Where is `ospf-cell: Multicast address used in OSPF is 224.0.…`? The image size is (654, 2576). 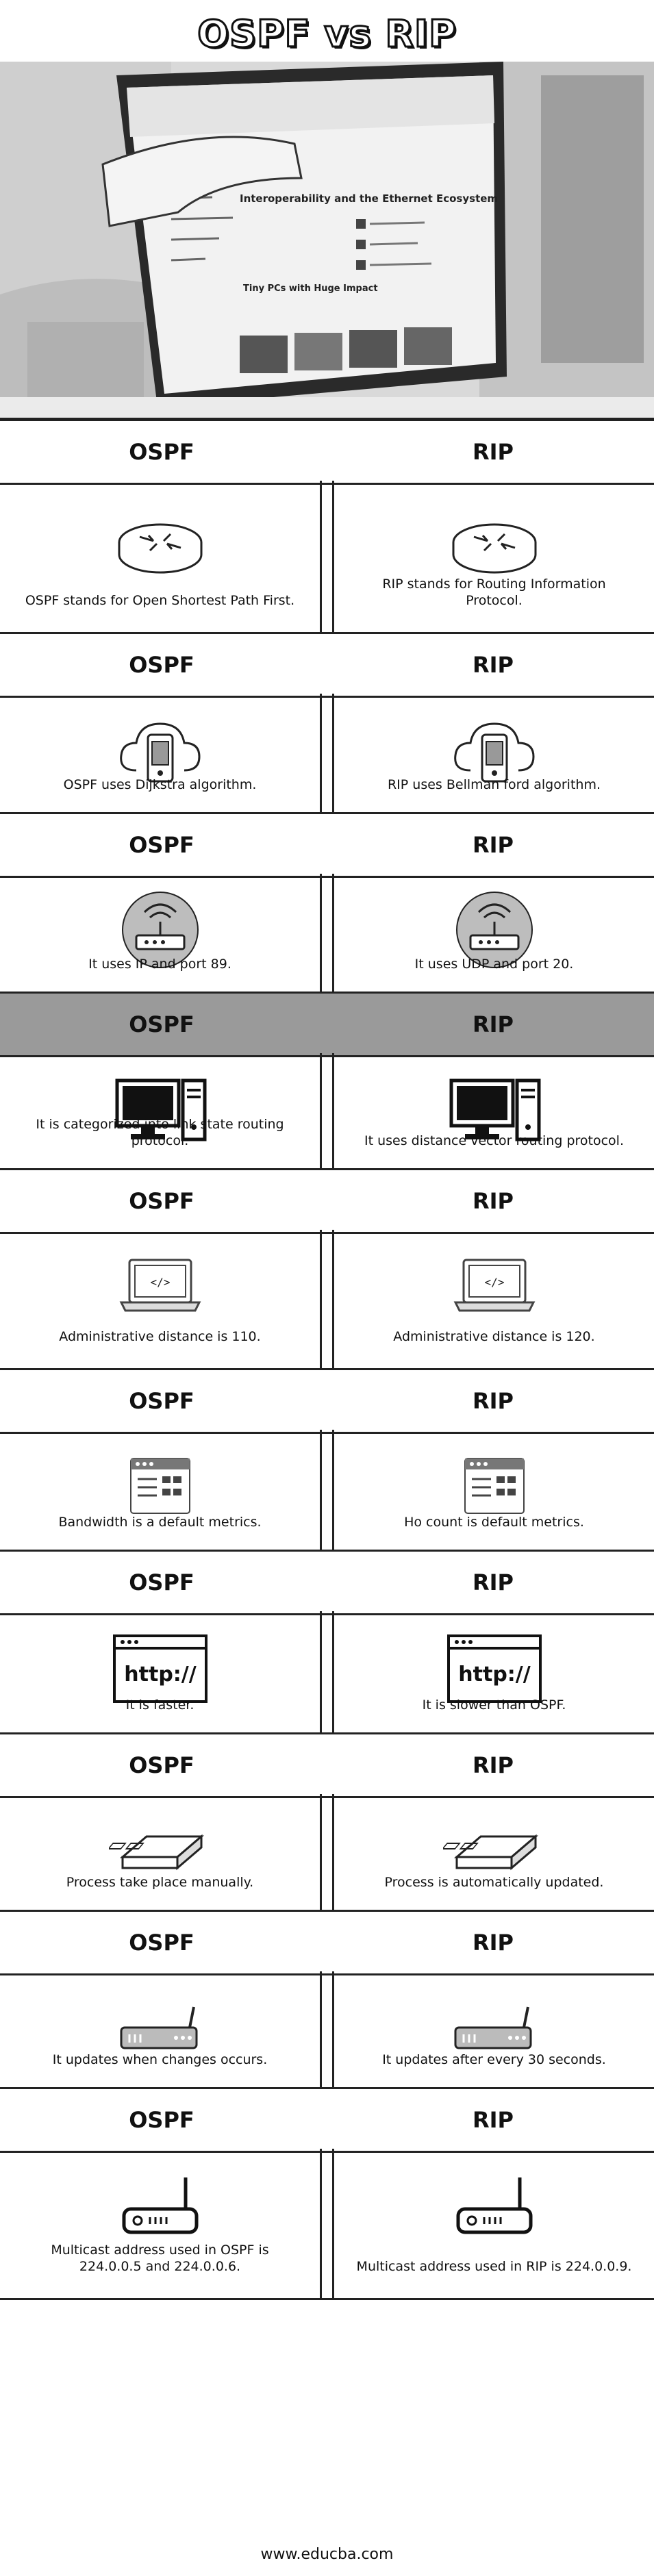 ospf-cell: Multicast address used in OSPF is 224.0.… is located at coordinates (161, 2223).